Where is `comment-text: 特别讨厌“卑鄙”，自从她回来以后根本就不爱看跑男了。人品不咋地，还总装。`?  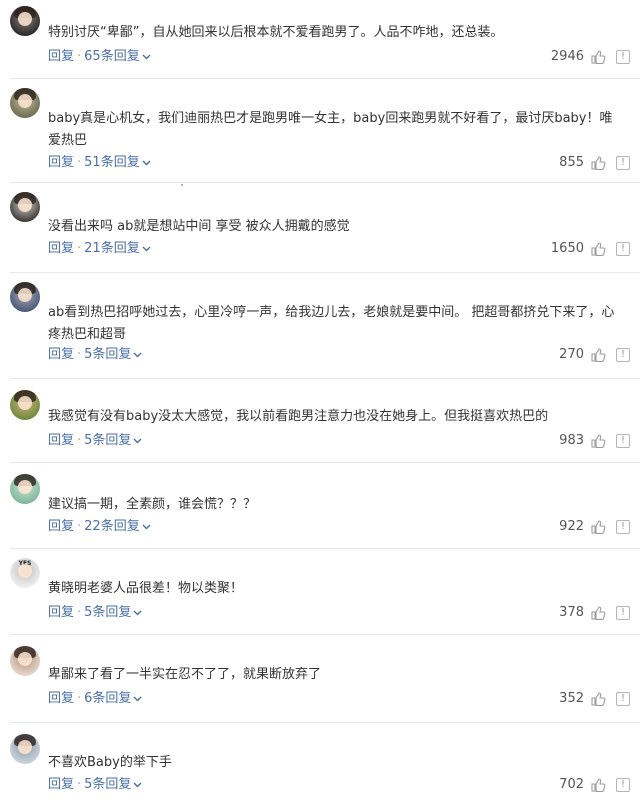
comment-text: 特别讨厌“卑鄙”，自从她回来以后根本就不爱看跑男了。人品不咋地，还总装。 is located at coordinates (276, 32).